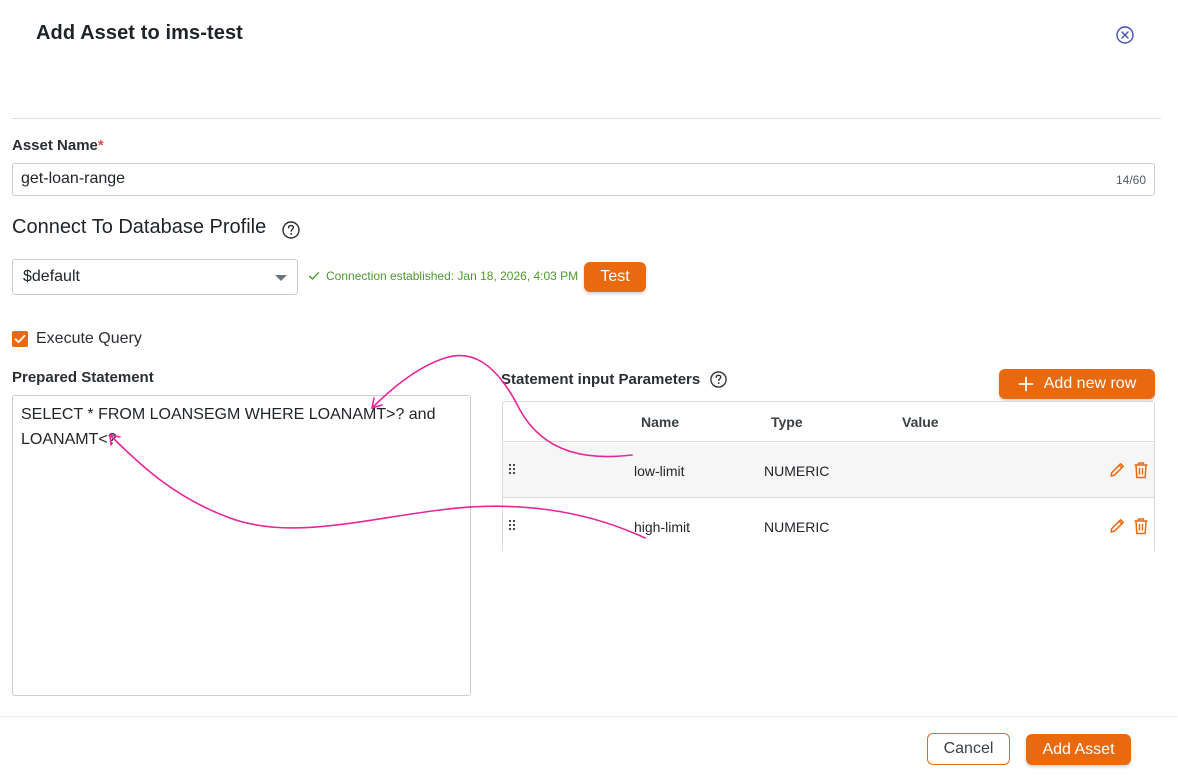  Describe the element at coordinates (100, 145) in the screenshot. I see `required-mark: *` at that location.